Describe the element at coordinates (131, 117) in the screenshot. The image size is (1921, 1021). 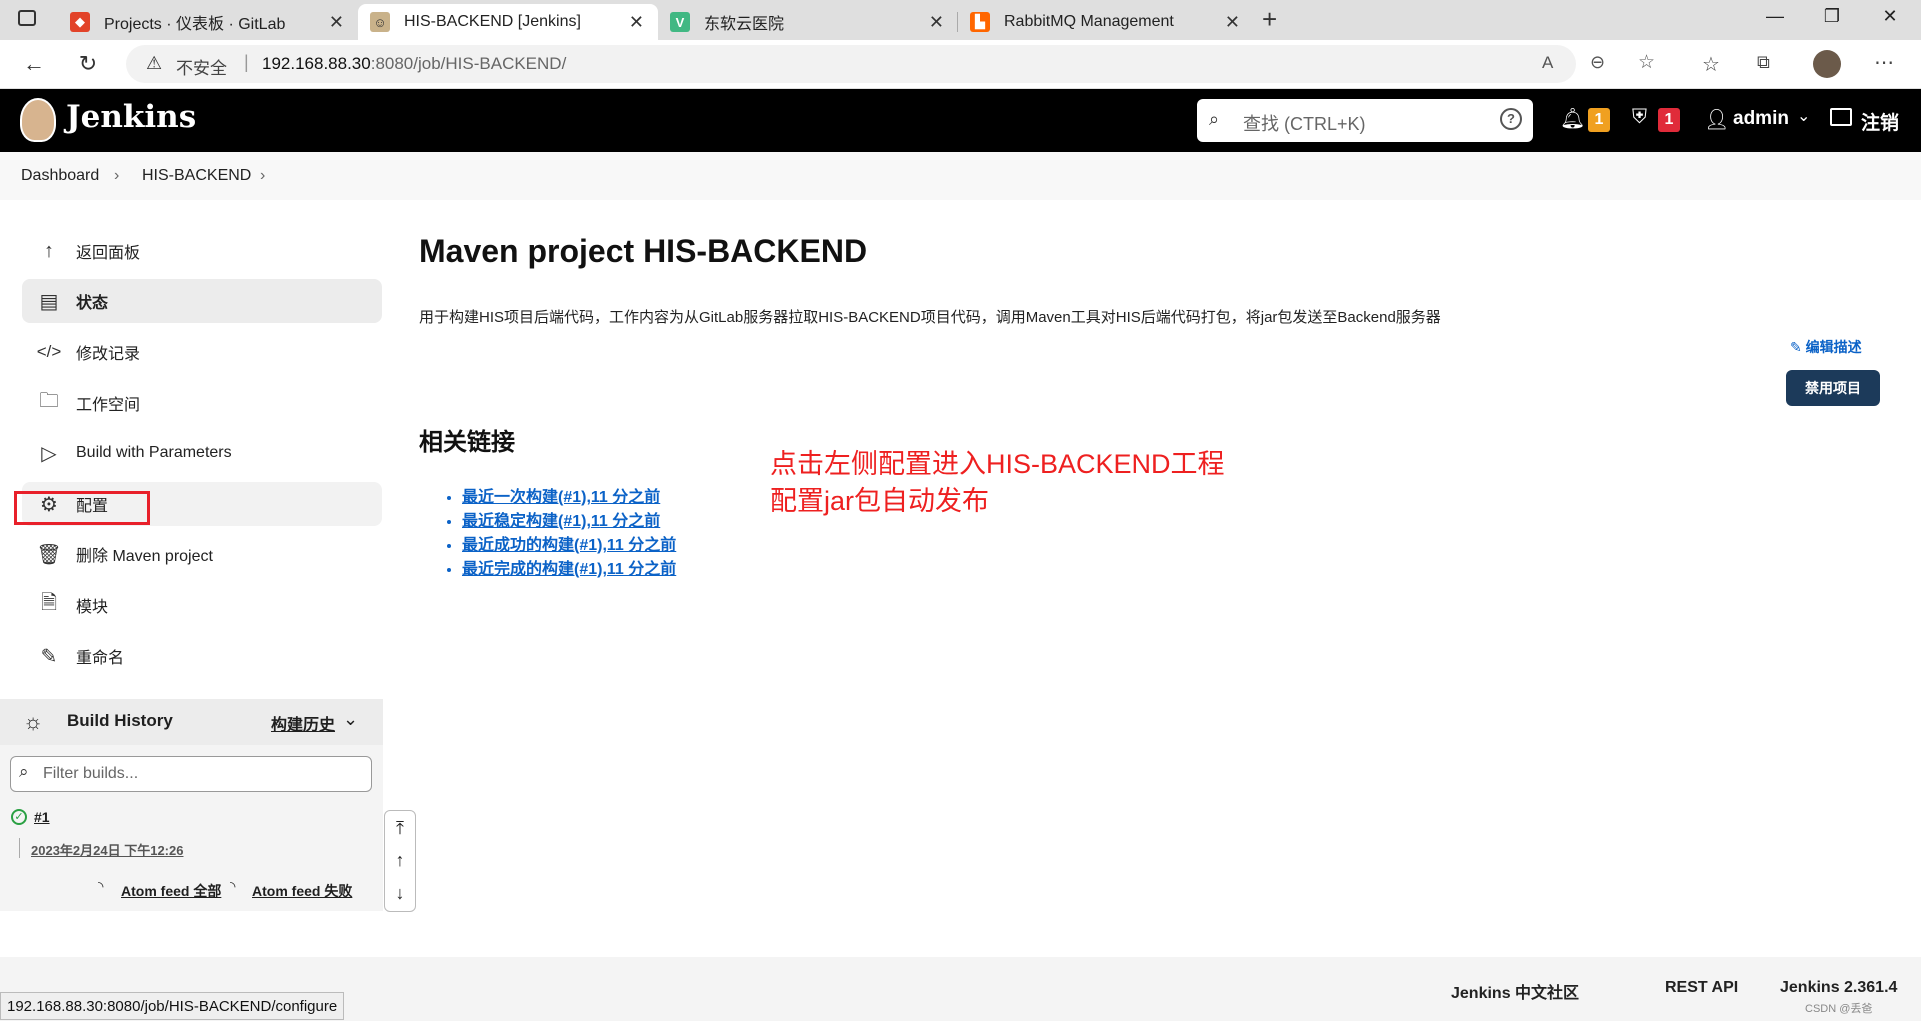
I see `brand-name: Jenkins` at that location.